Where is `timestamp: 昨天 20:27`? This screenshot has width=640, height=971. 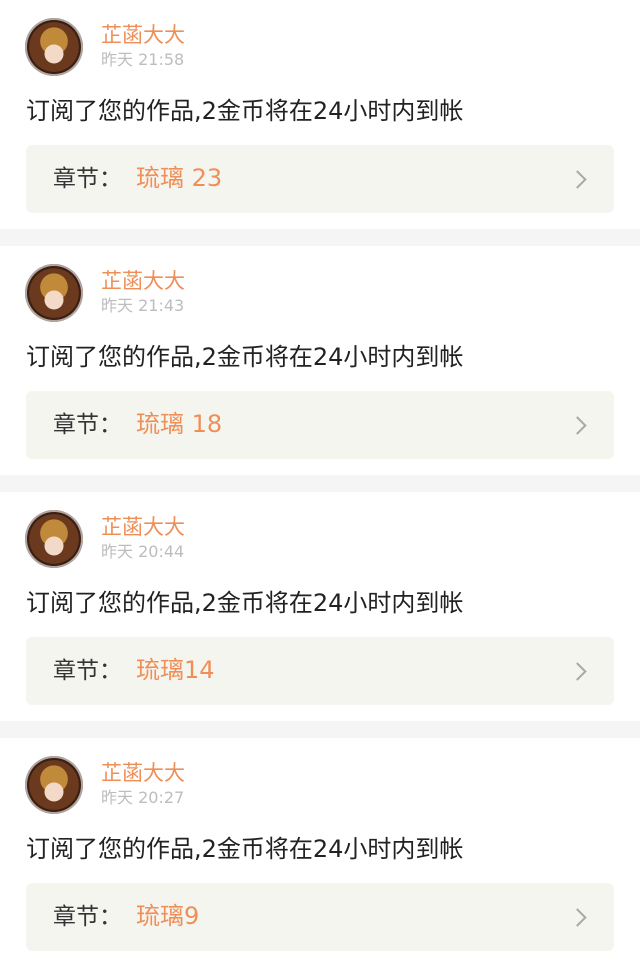 timestamp: 昨天 20:27 is located at coordinates (143, 797).